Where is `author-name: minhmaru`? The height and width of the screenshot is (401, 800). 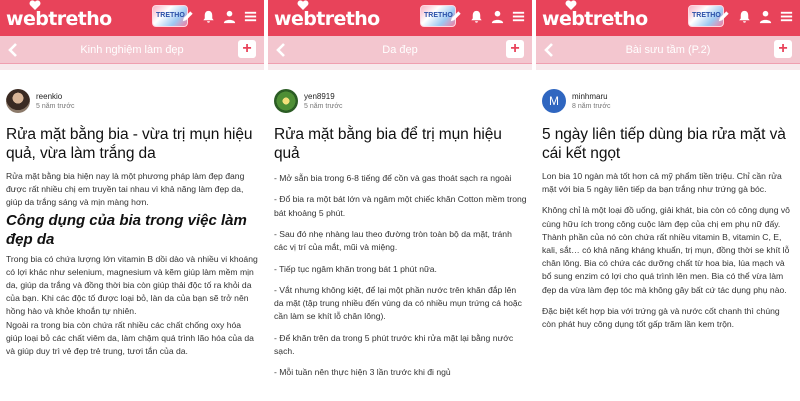
author-name: minhmaru is located at coordinates (591, 96).